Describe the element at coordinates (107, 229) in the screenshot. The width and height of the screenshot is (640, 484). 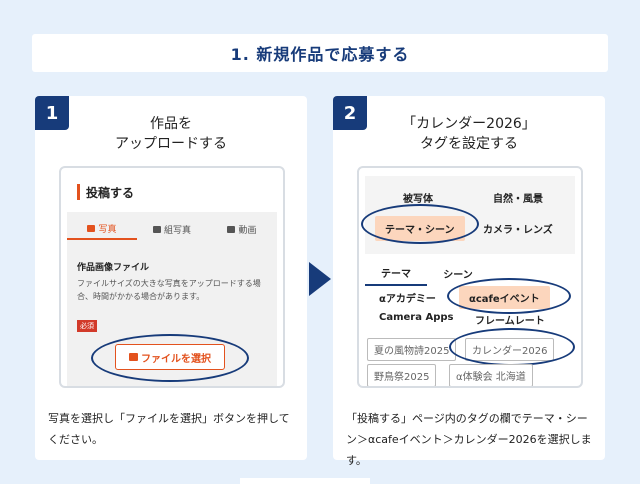
I see `tab-photo-label: 写真` at that location.